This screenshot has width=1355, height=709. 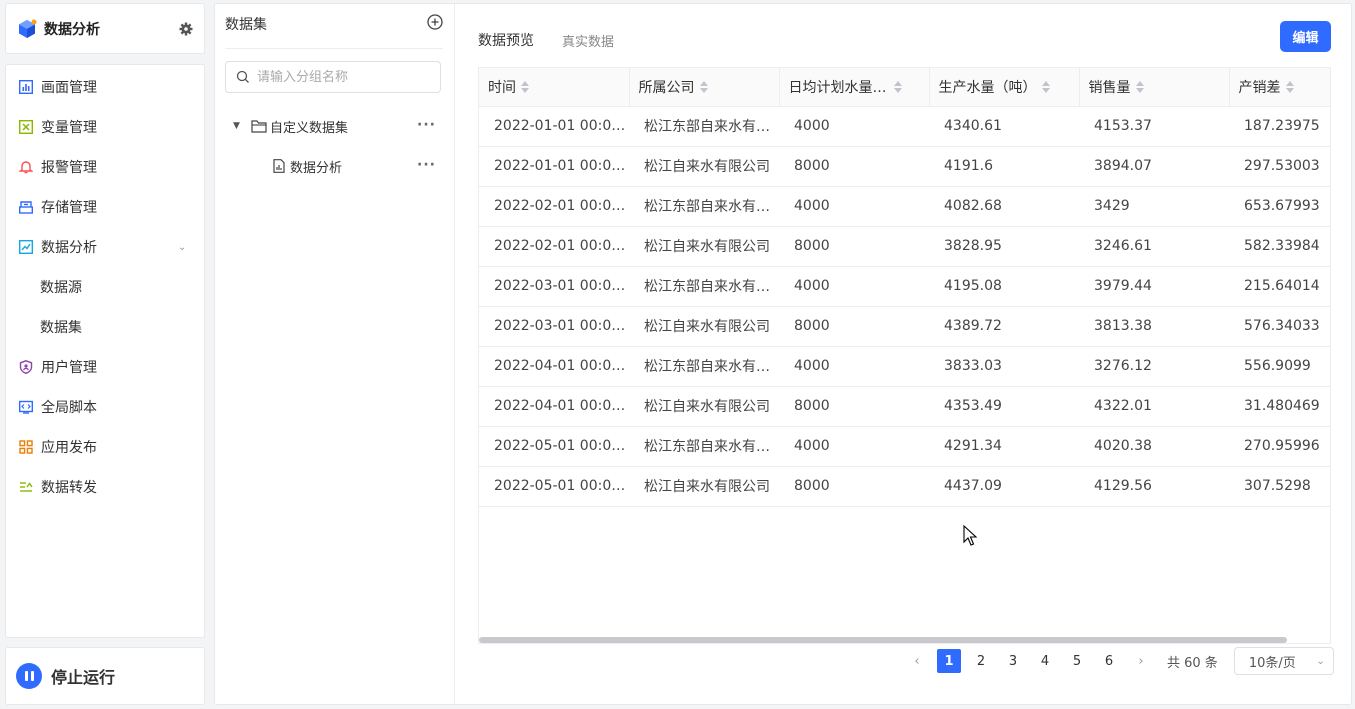 What do you see at coordinates (1004, 366) in the screenshot?
I see `table-cell: 3833.03` at bounding box center [1004, 366].